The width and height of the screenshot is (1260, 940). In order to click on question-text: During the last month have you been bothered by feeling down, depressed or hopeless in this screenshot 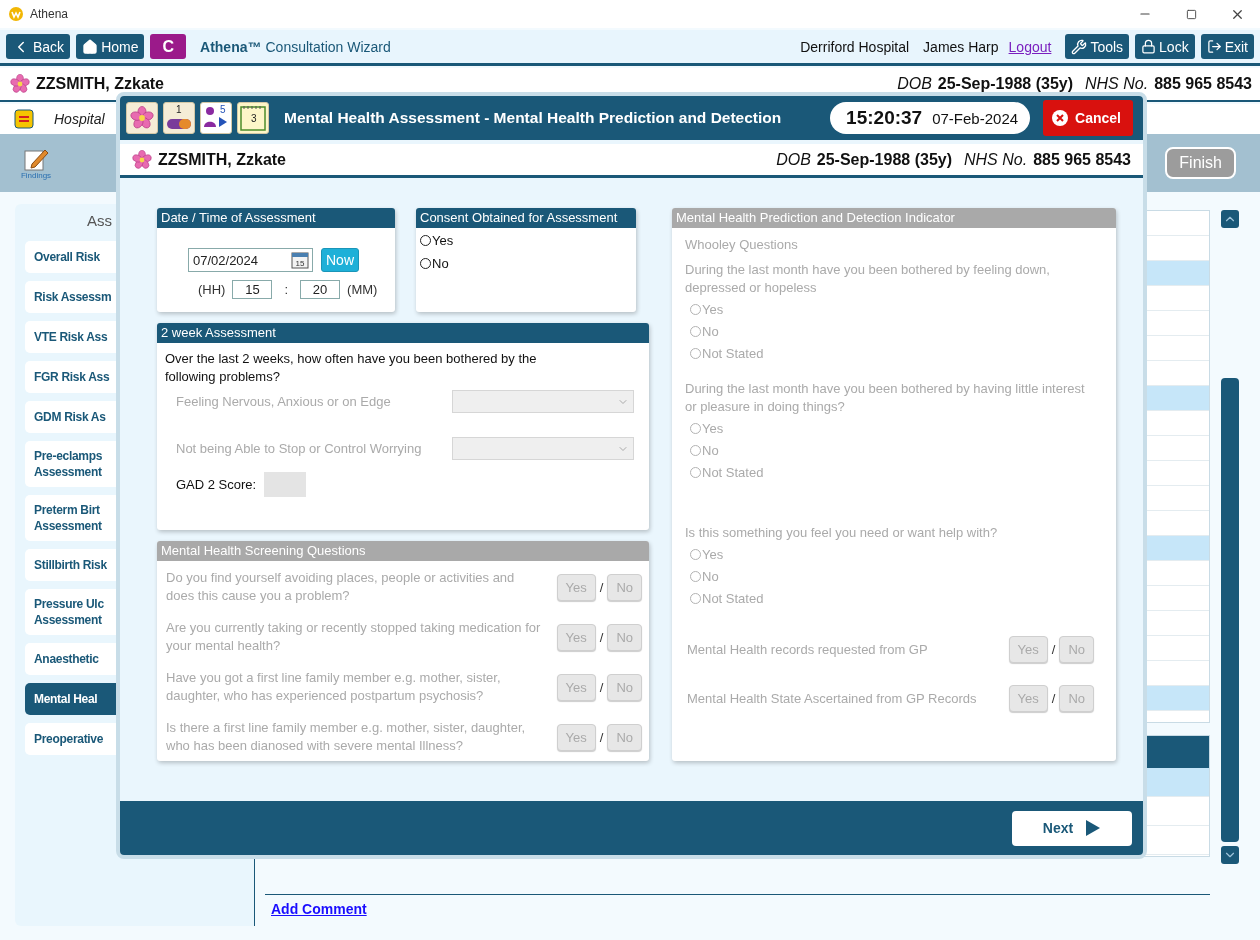, I will do `click(868, 279)`.